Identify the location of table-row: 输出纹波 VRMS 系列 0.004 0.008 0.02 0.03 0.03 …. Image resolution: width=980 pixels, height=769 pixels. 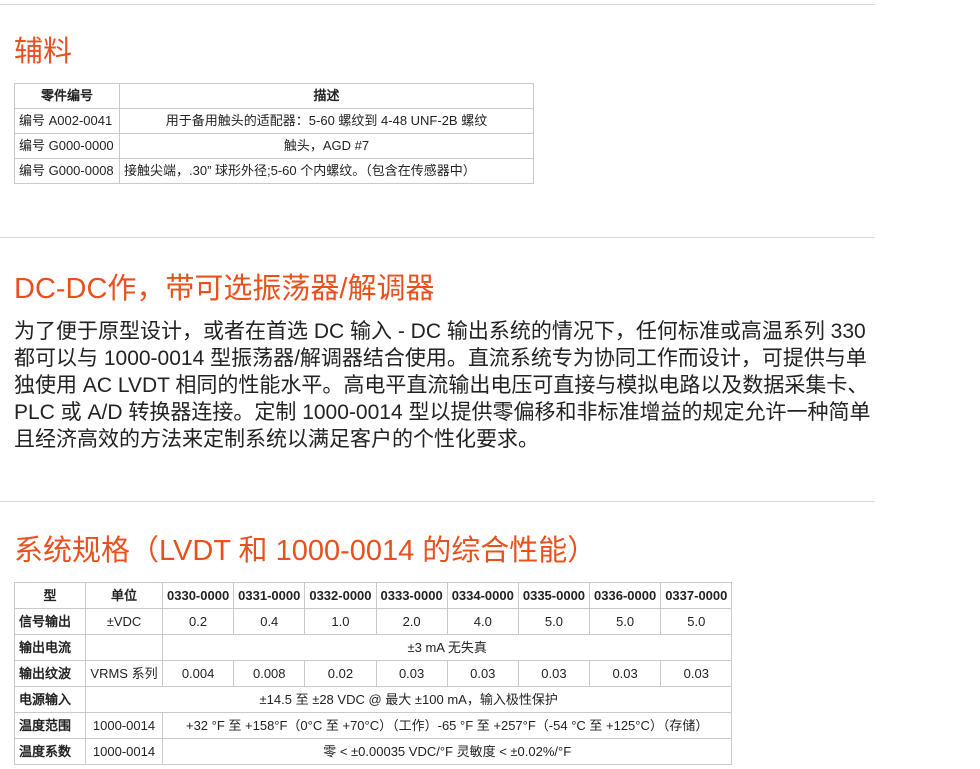
(373, 673).